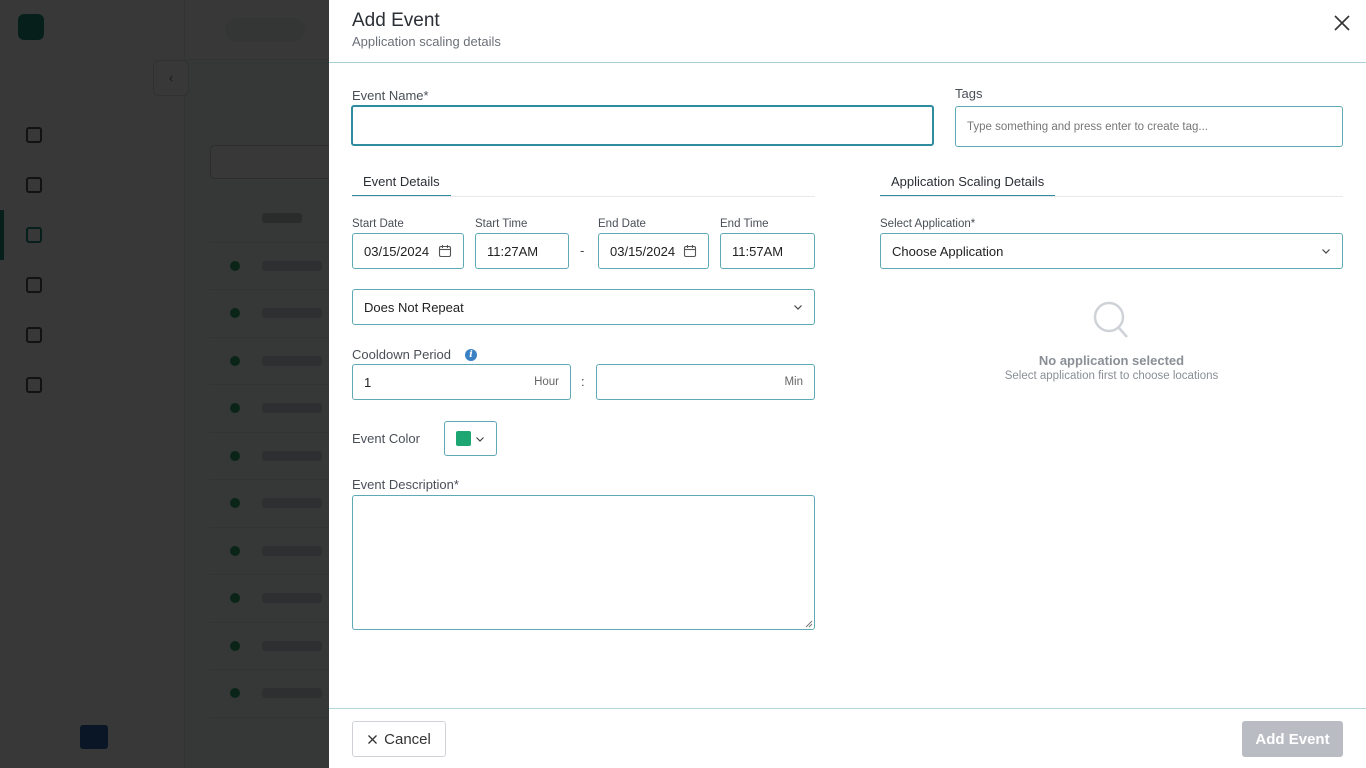 This screenshot has width=1366, height=768. I want to click on add-event-button: Add Event, so click(1292, 739).